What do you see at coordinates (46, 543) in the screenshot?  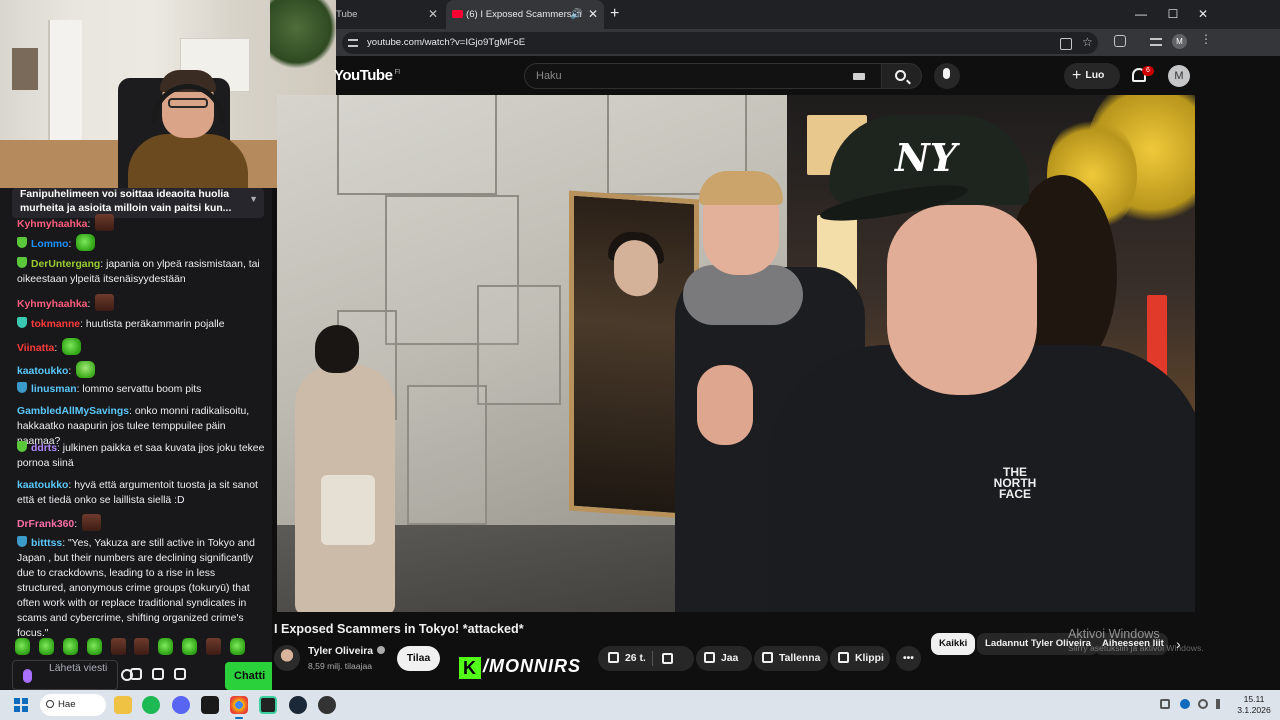 I see `chat-username: bitttss` at bounding box center [46, 543].